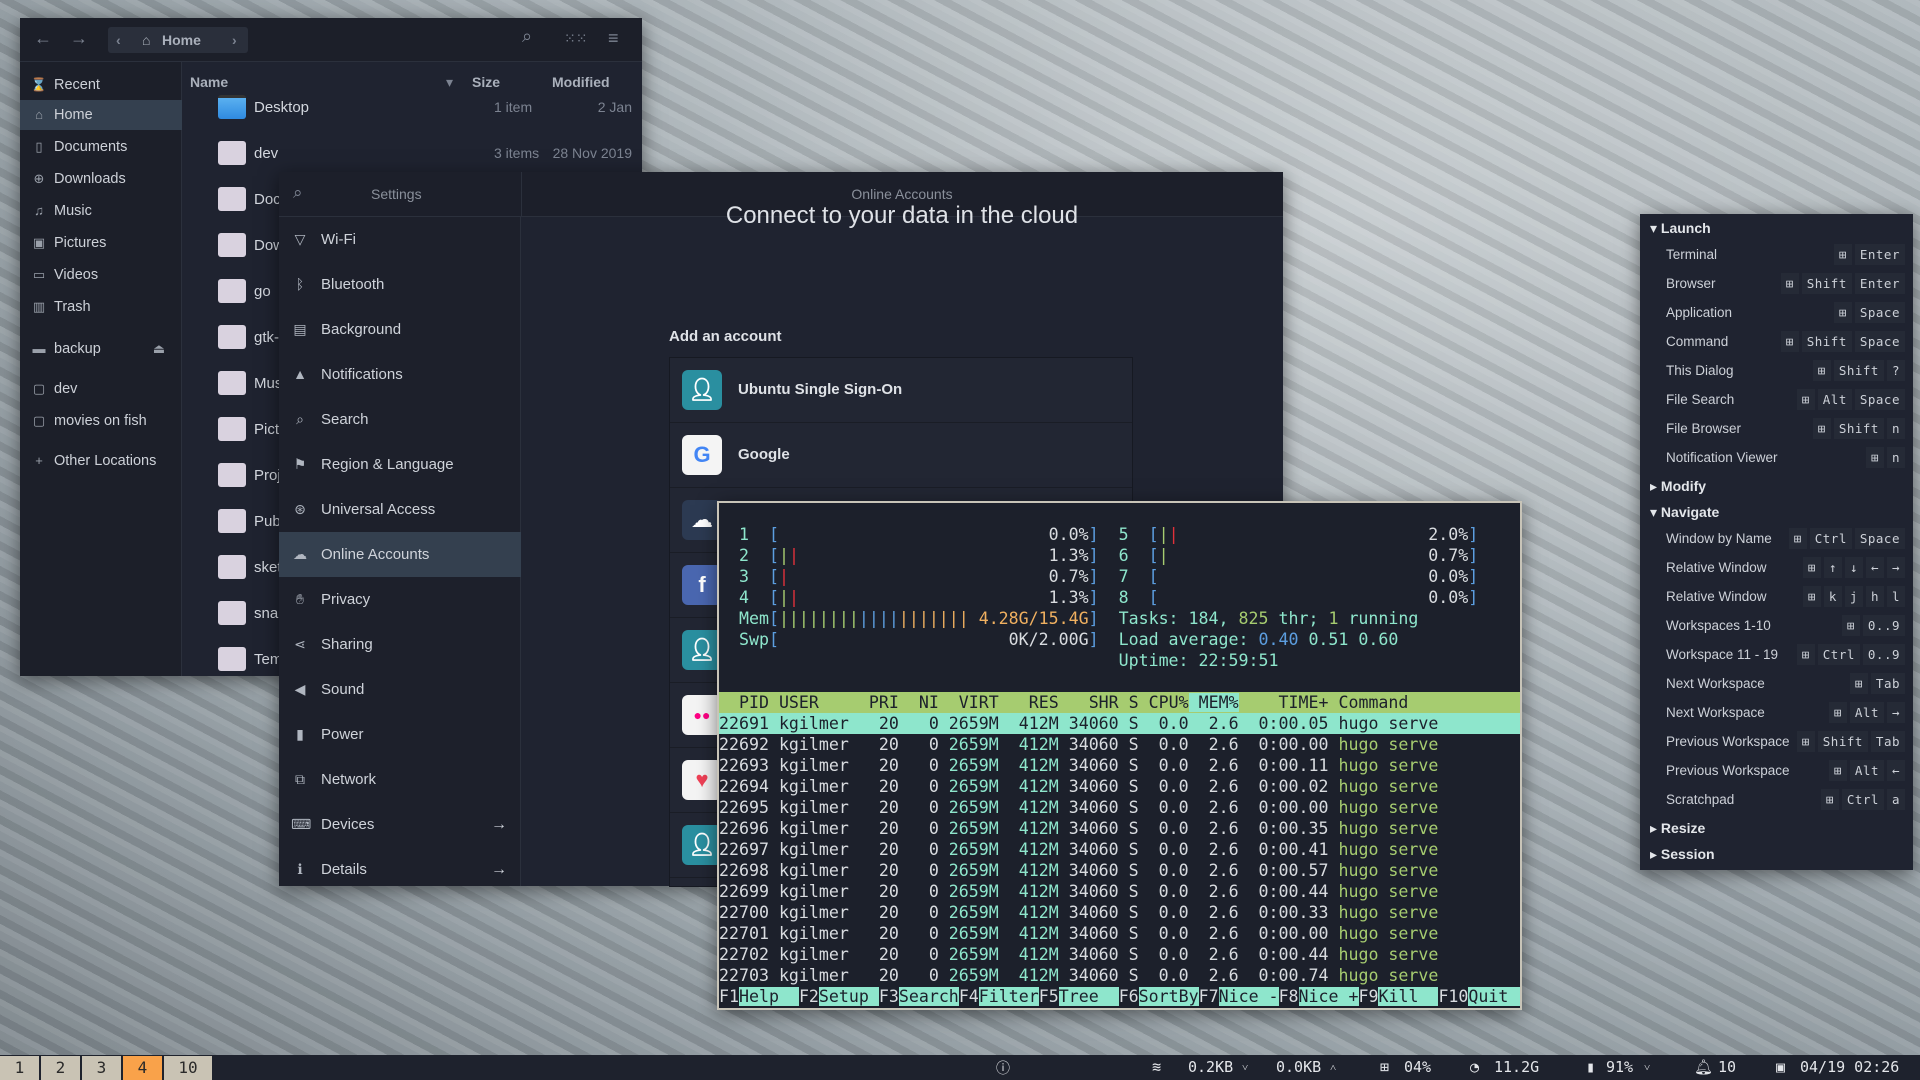 This screenshot has height=1080, width=1920. Describe the element at coordinates (400, 509) in the screenshot. I see `settings-item-universal-access: ⊛ Universal Access` at that location.